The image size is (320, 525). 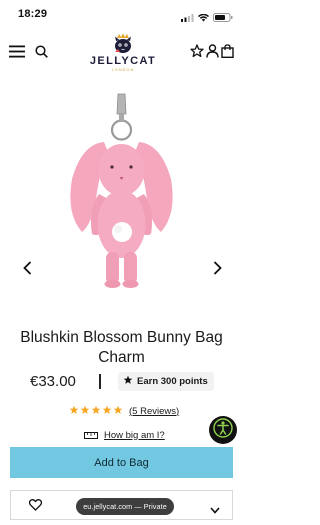 I want to click on wifi-icon, so click(x=203, y=18).